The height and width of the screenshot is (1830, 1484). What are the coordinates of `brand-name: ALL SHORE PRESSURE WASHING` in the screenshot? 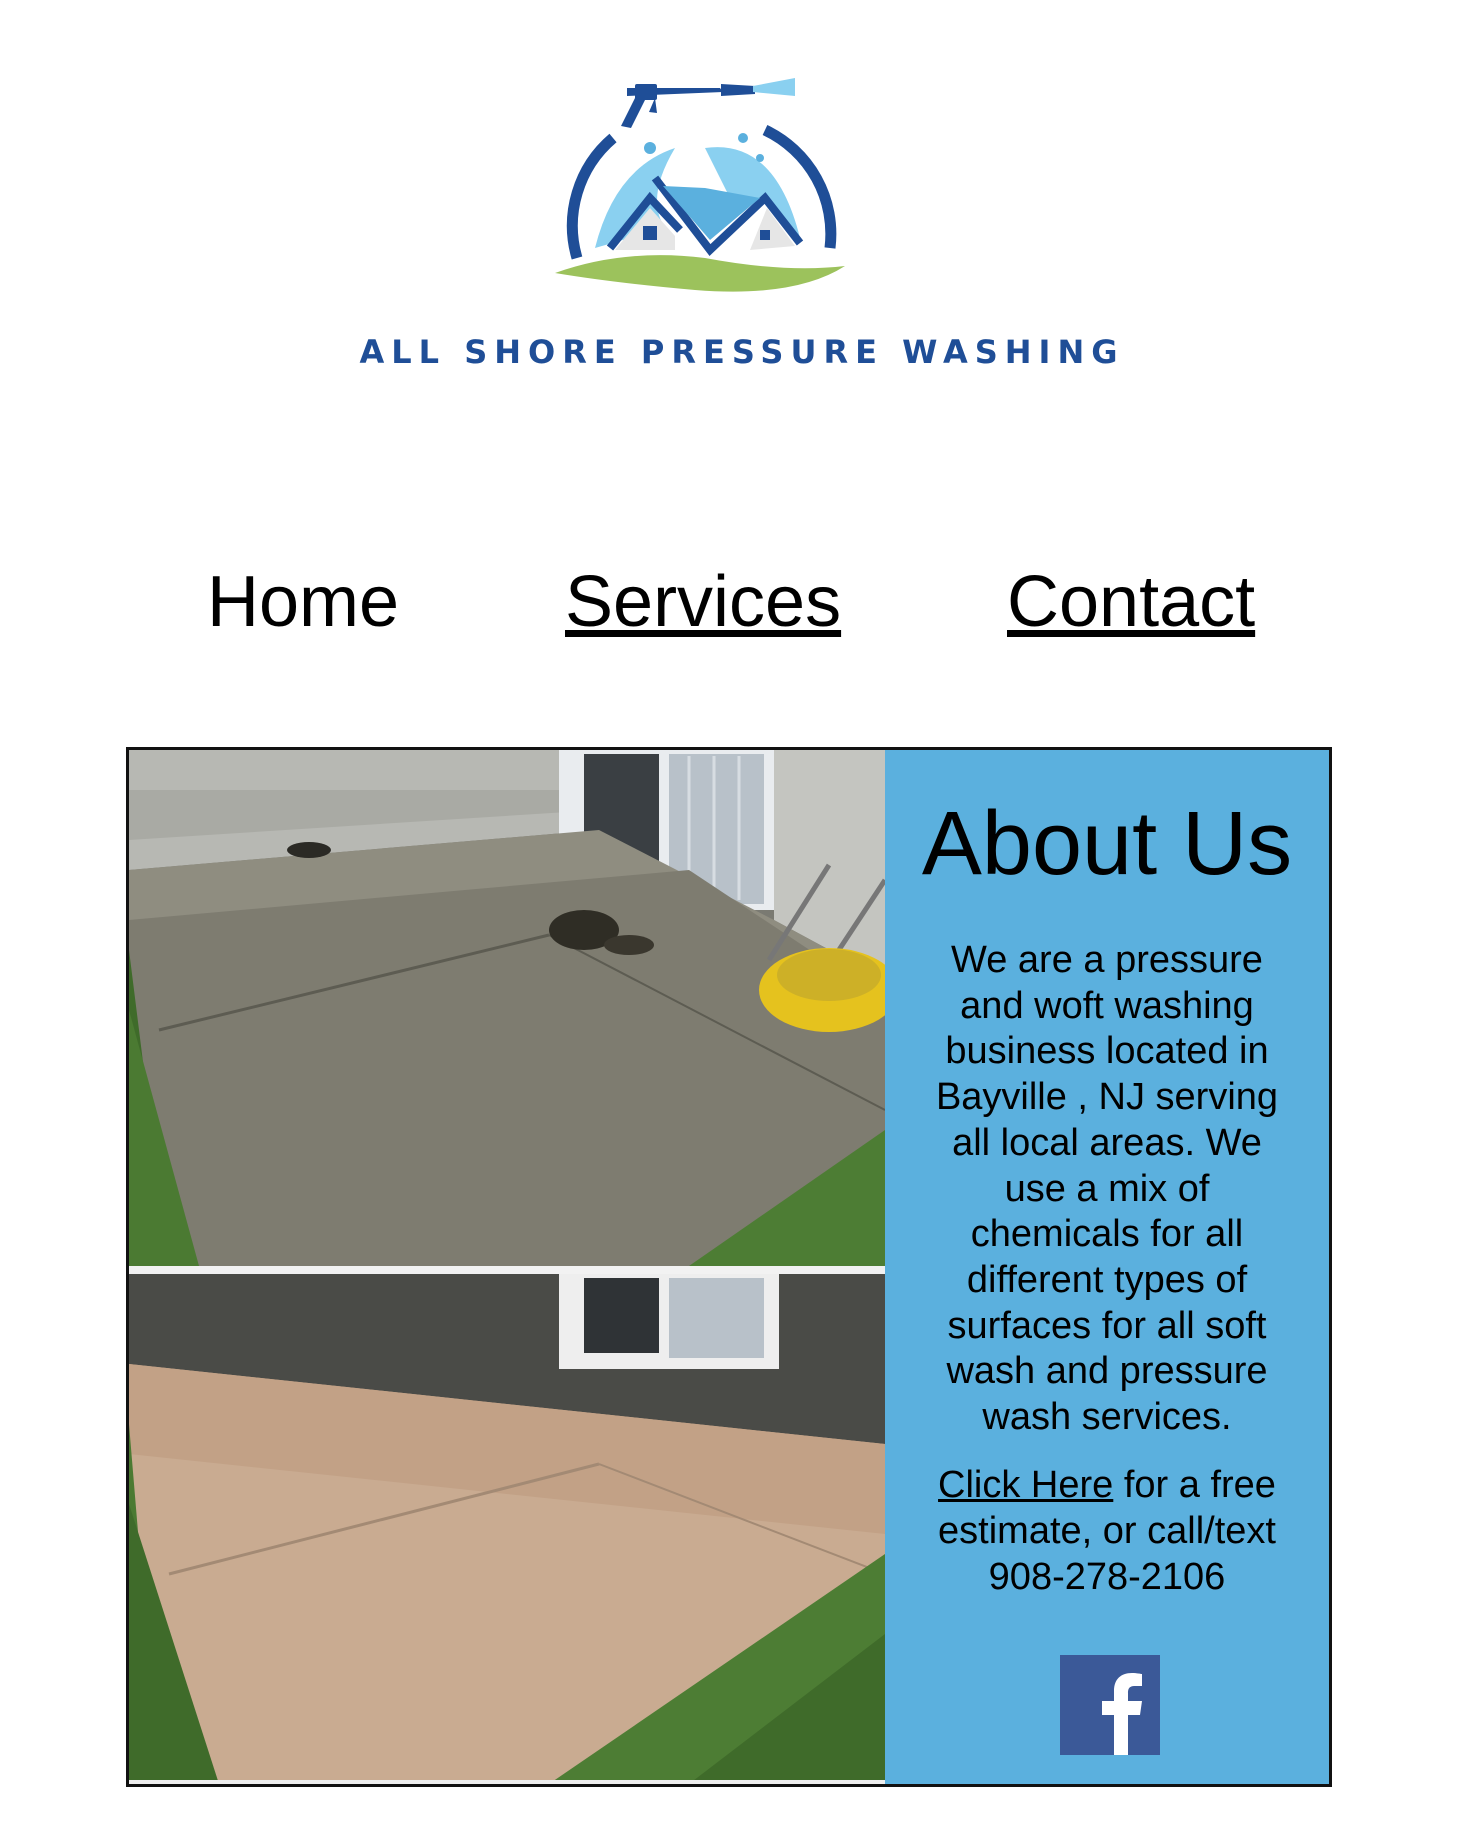 It's located at (742, 352).